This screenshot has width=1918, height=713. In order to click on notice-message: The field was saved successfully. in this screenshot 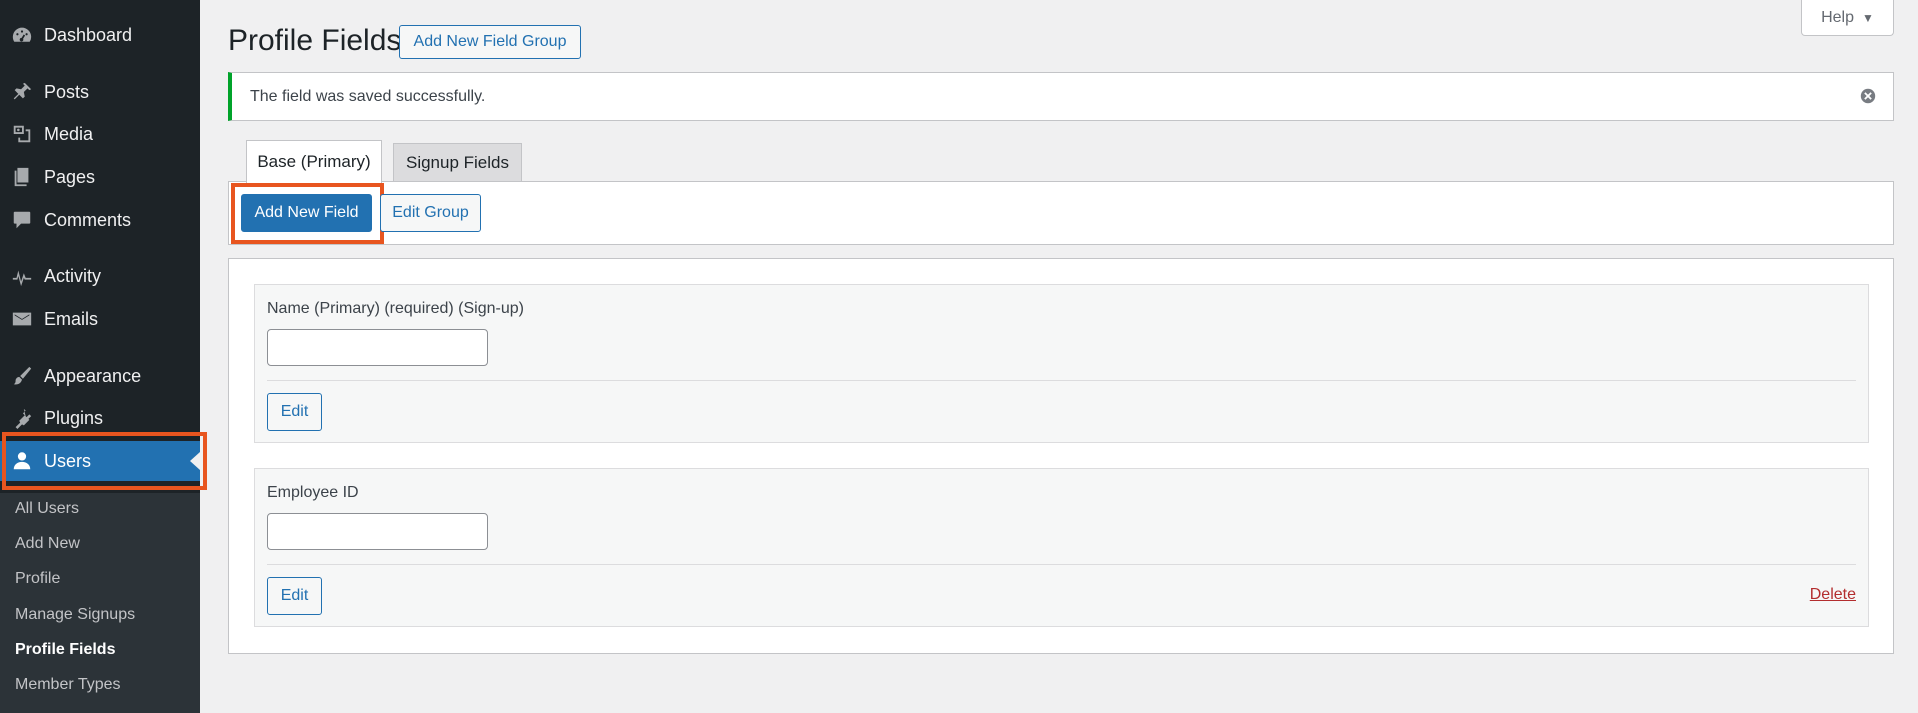, I will do `click(368, 96)`.